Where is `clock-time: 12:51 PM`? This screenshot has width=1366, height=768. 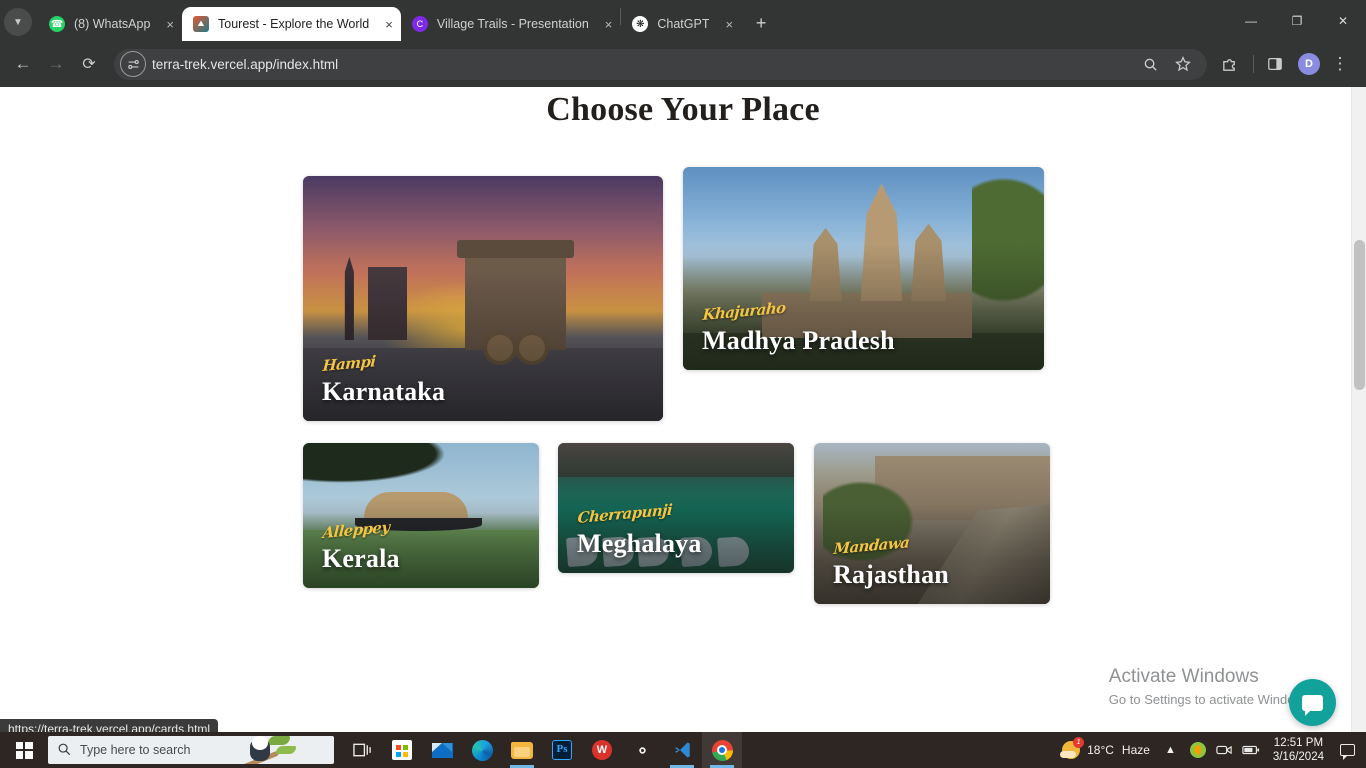 clock-time: 12:51 PM is located at coordinates (1298, 743).